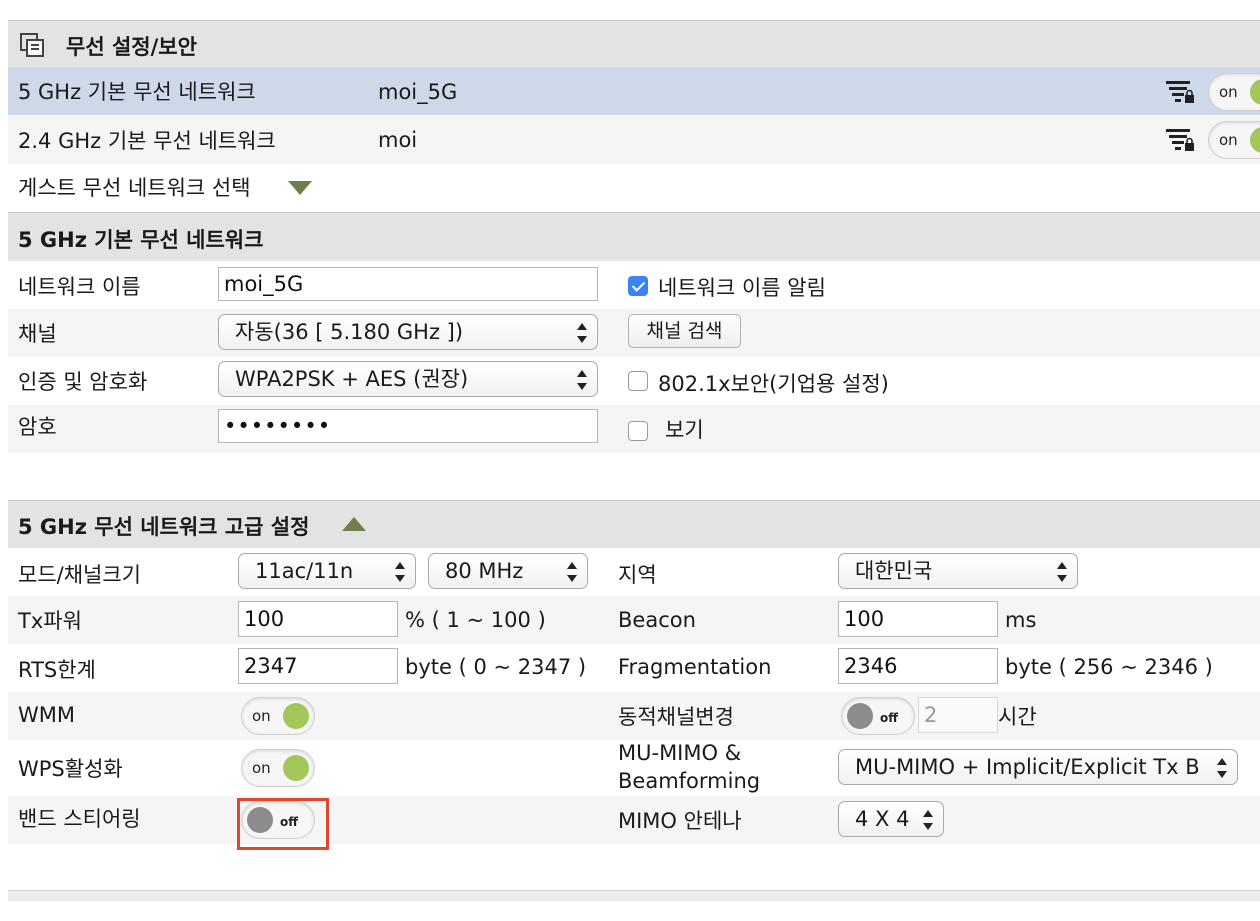 This screenshot has height=921, width=1260. I want to click on network-5ghz-toggle: on, so click(1234, 92).